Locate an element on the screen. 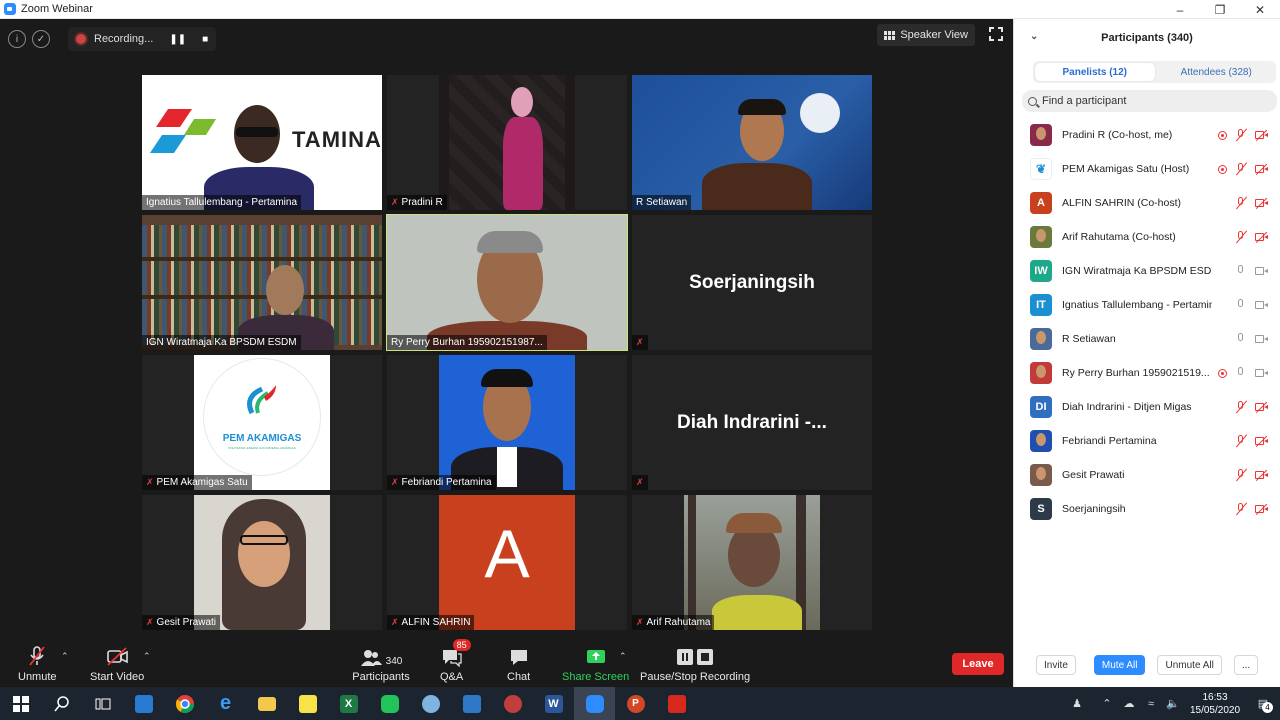 This screenshot has height=720, width=1280. mail-app-icon is located at coordinates (143, 703).